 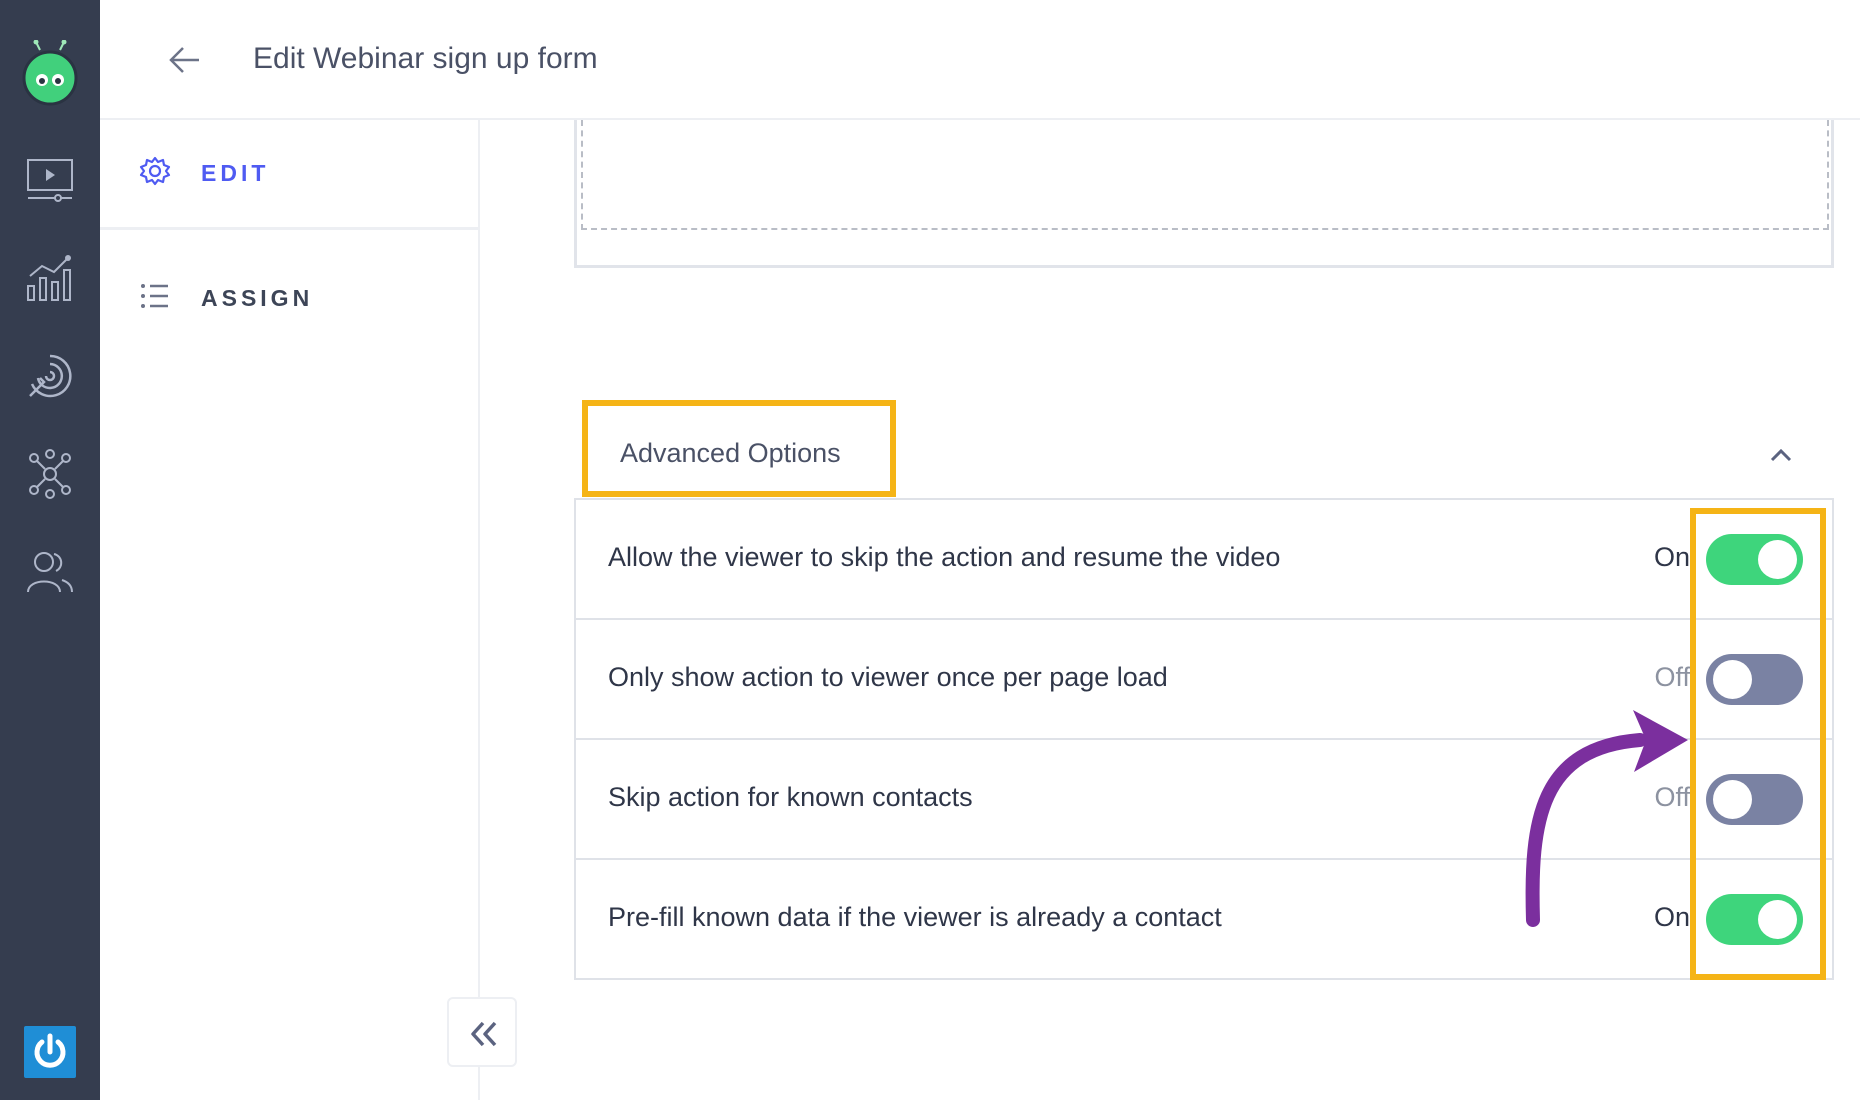 What do you see at coordinates (155, 171) in the screenshot?
I see `gear-icon` at bounding box center [155, 171].